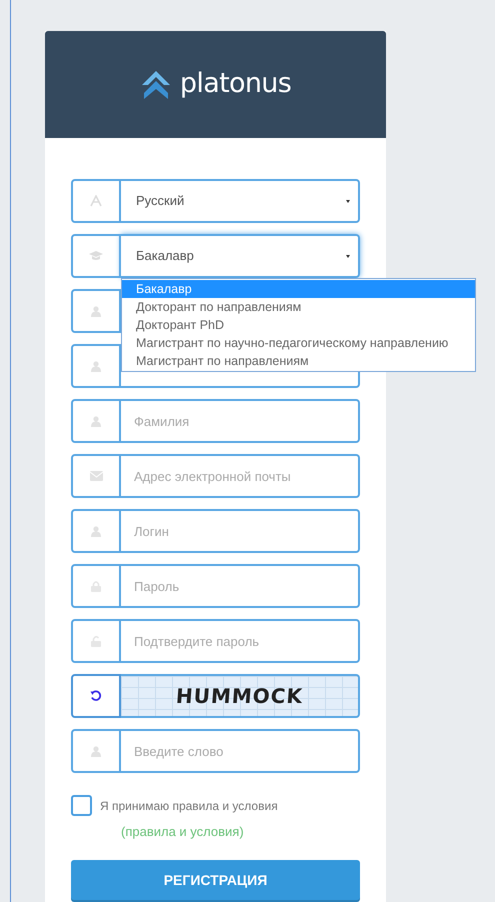 Image resolution: width=495 pixels, height=902 pixels. Describe the element at coordinates (96, 201) in the screenshot. I see `letter-icon` at that location.